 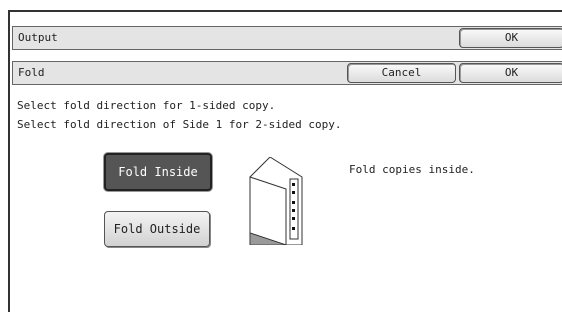 What do you see at coordinates (510, 38) in the screenshot?
I see `output-ok-button: OK` at bounding box center [510, 38].